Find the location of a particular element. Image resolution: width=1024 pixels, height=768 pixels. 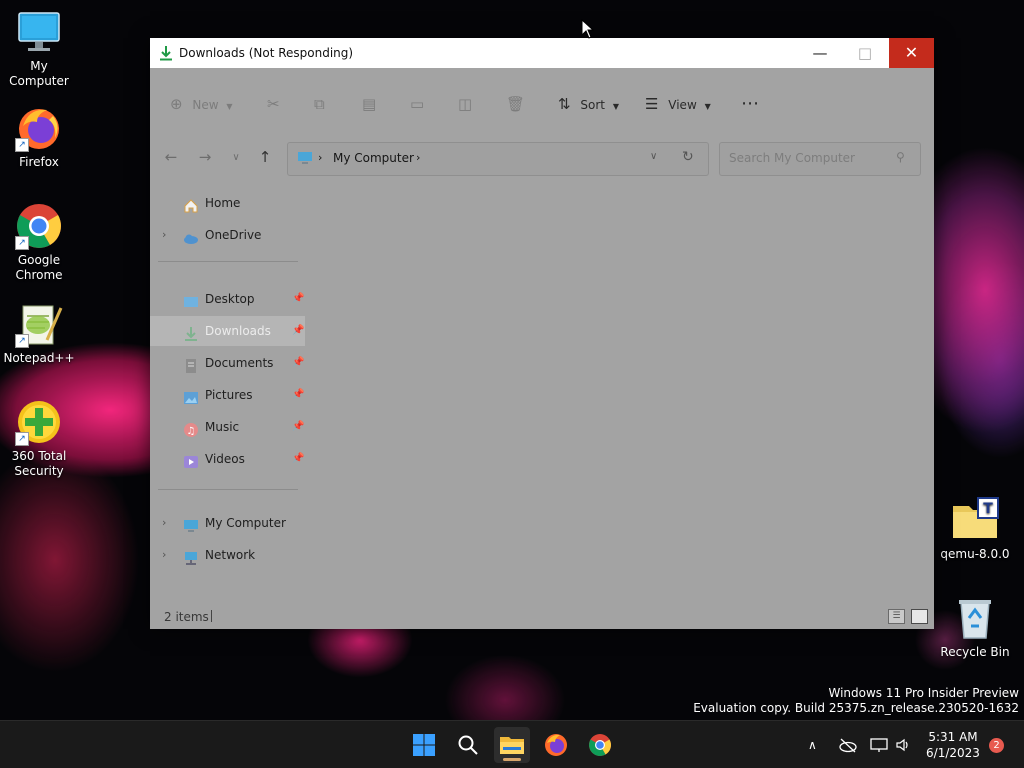

folder-icon: T is located at coordinates (975, 520).